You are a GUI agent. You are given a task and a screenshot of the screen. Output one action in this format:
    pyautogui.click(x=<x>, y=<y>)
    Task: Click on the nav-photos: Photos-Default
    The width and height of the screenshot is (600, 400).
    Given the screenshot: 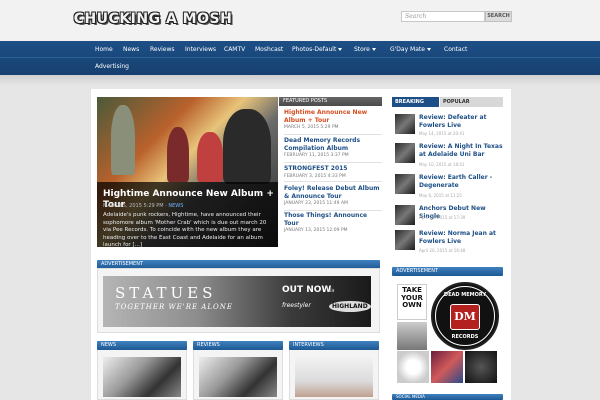 What is the action you would take?
    pyautogui.click(x=317, y=49)
    